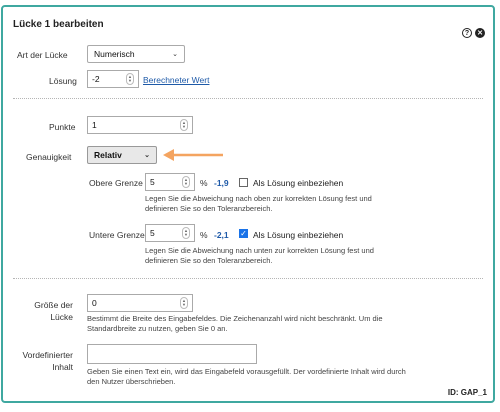 Image resolution: width=500 pixels, height=412 pixels. Describe the element at coordinates (172, 354) in the screenshot. I see `predefined-content-input` at that location.